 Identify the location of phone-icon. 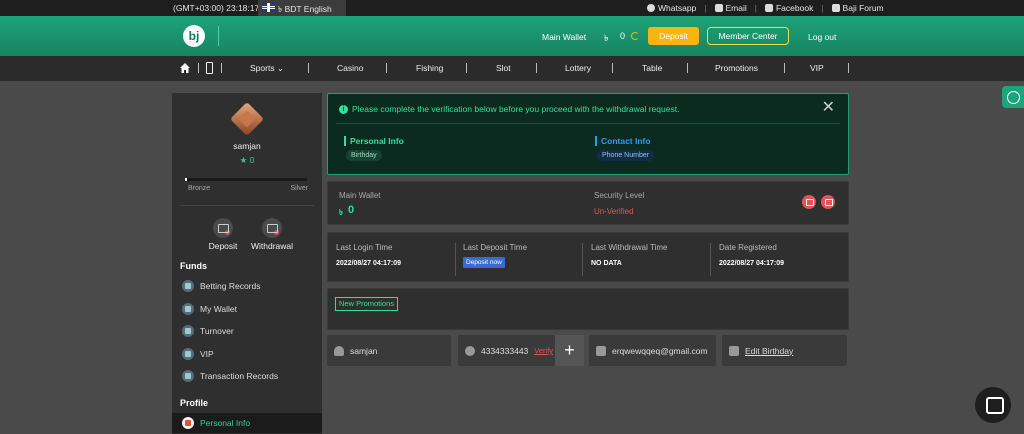
(470, 350).